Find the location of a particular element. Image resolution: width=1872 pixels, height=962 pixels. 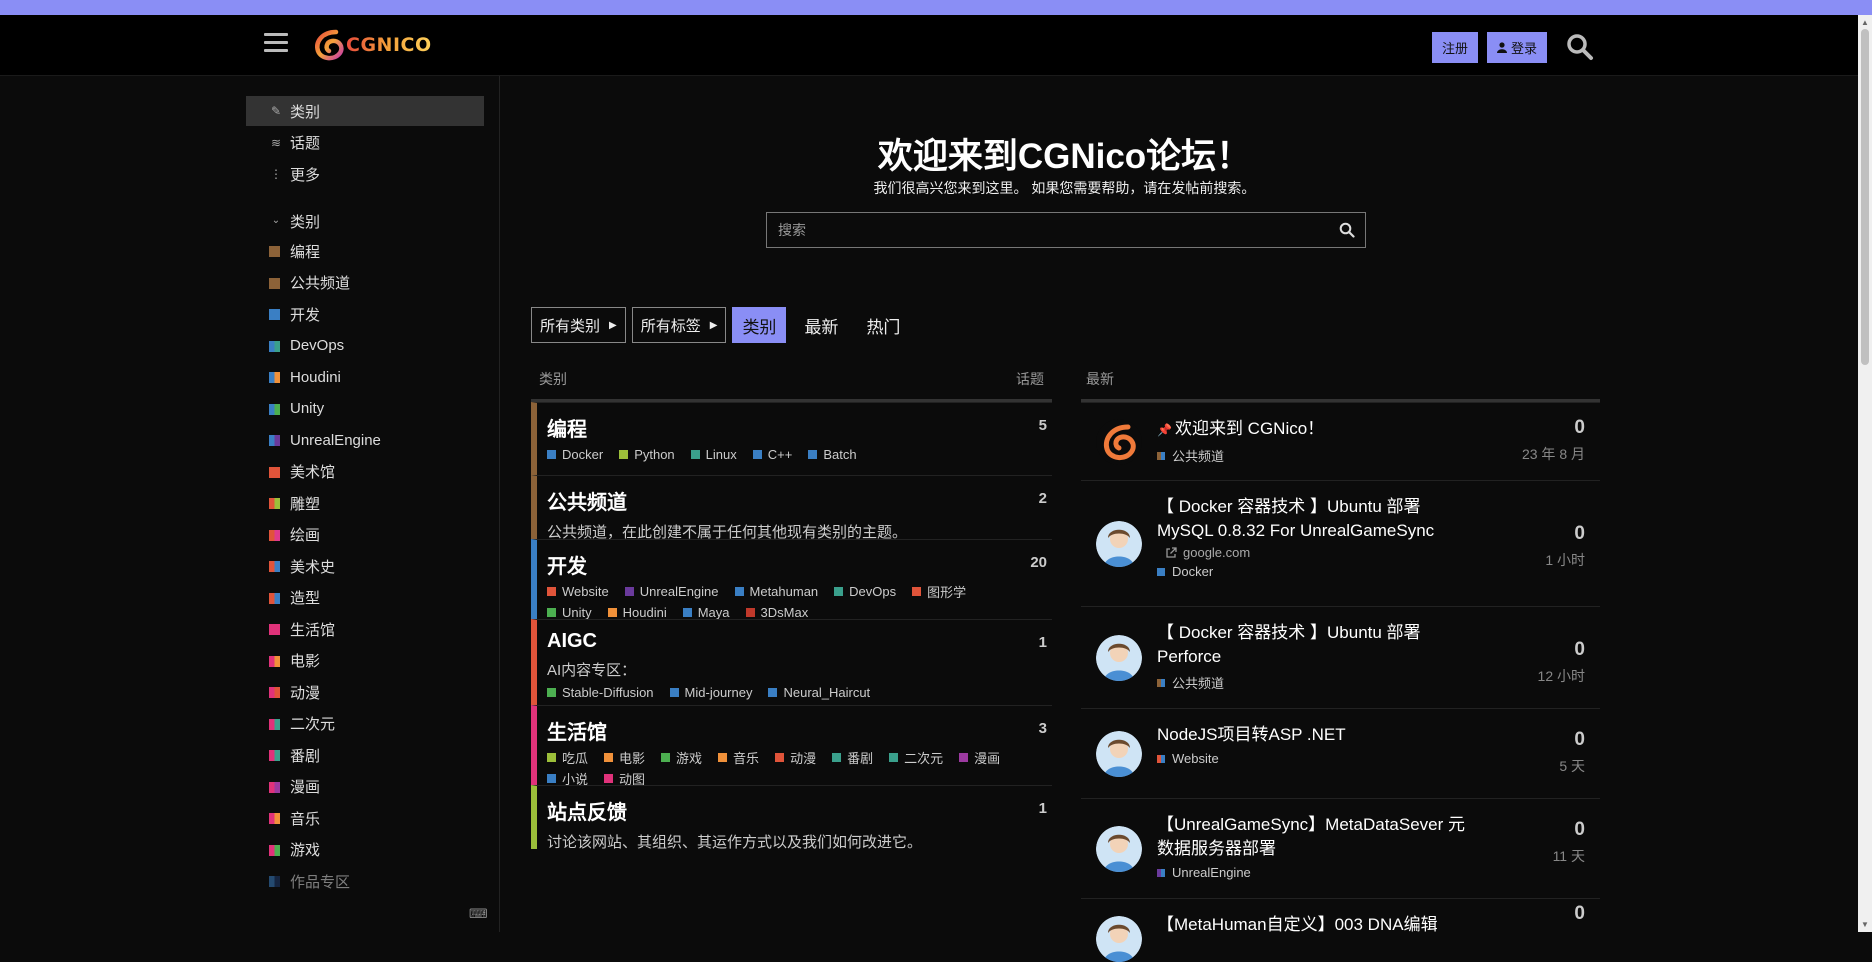

sidebar-category-item: 绘画 is located at coordinates (365, 535).